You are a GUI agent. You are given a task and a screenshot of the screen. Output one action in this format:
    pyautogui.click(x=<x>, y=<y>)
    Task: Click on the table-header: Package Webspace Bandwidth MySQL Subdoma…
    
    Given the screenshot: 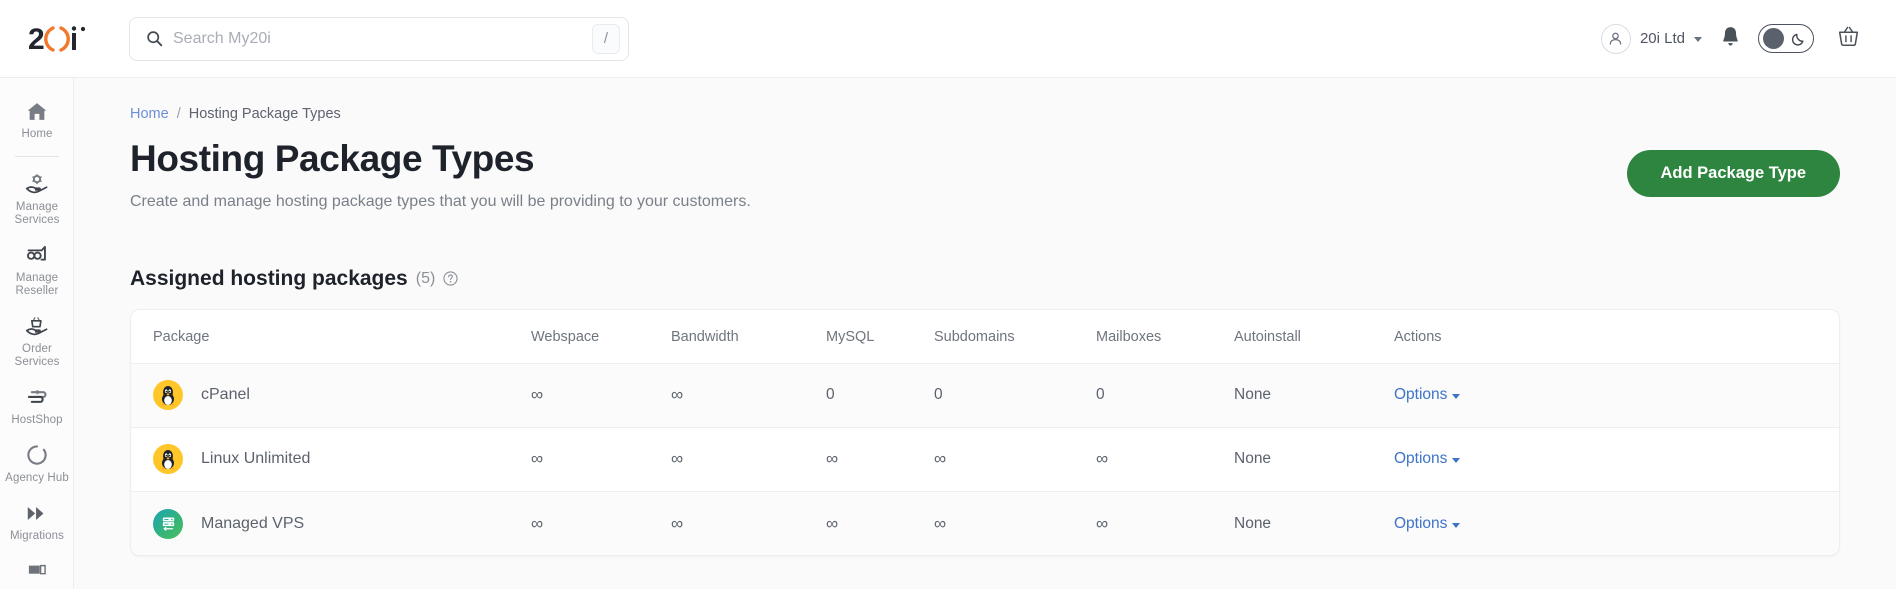 What is the action you would take?
    pyautogui.click(x=985, y=336)
    